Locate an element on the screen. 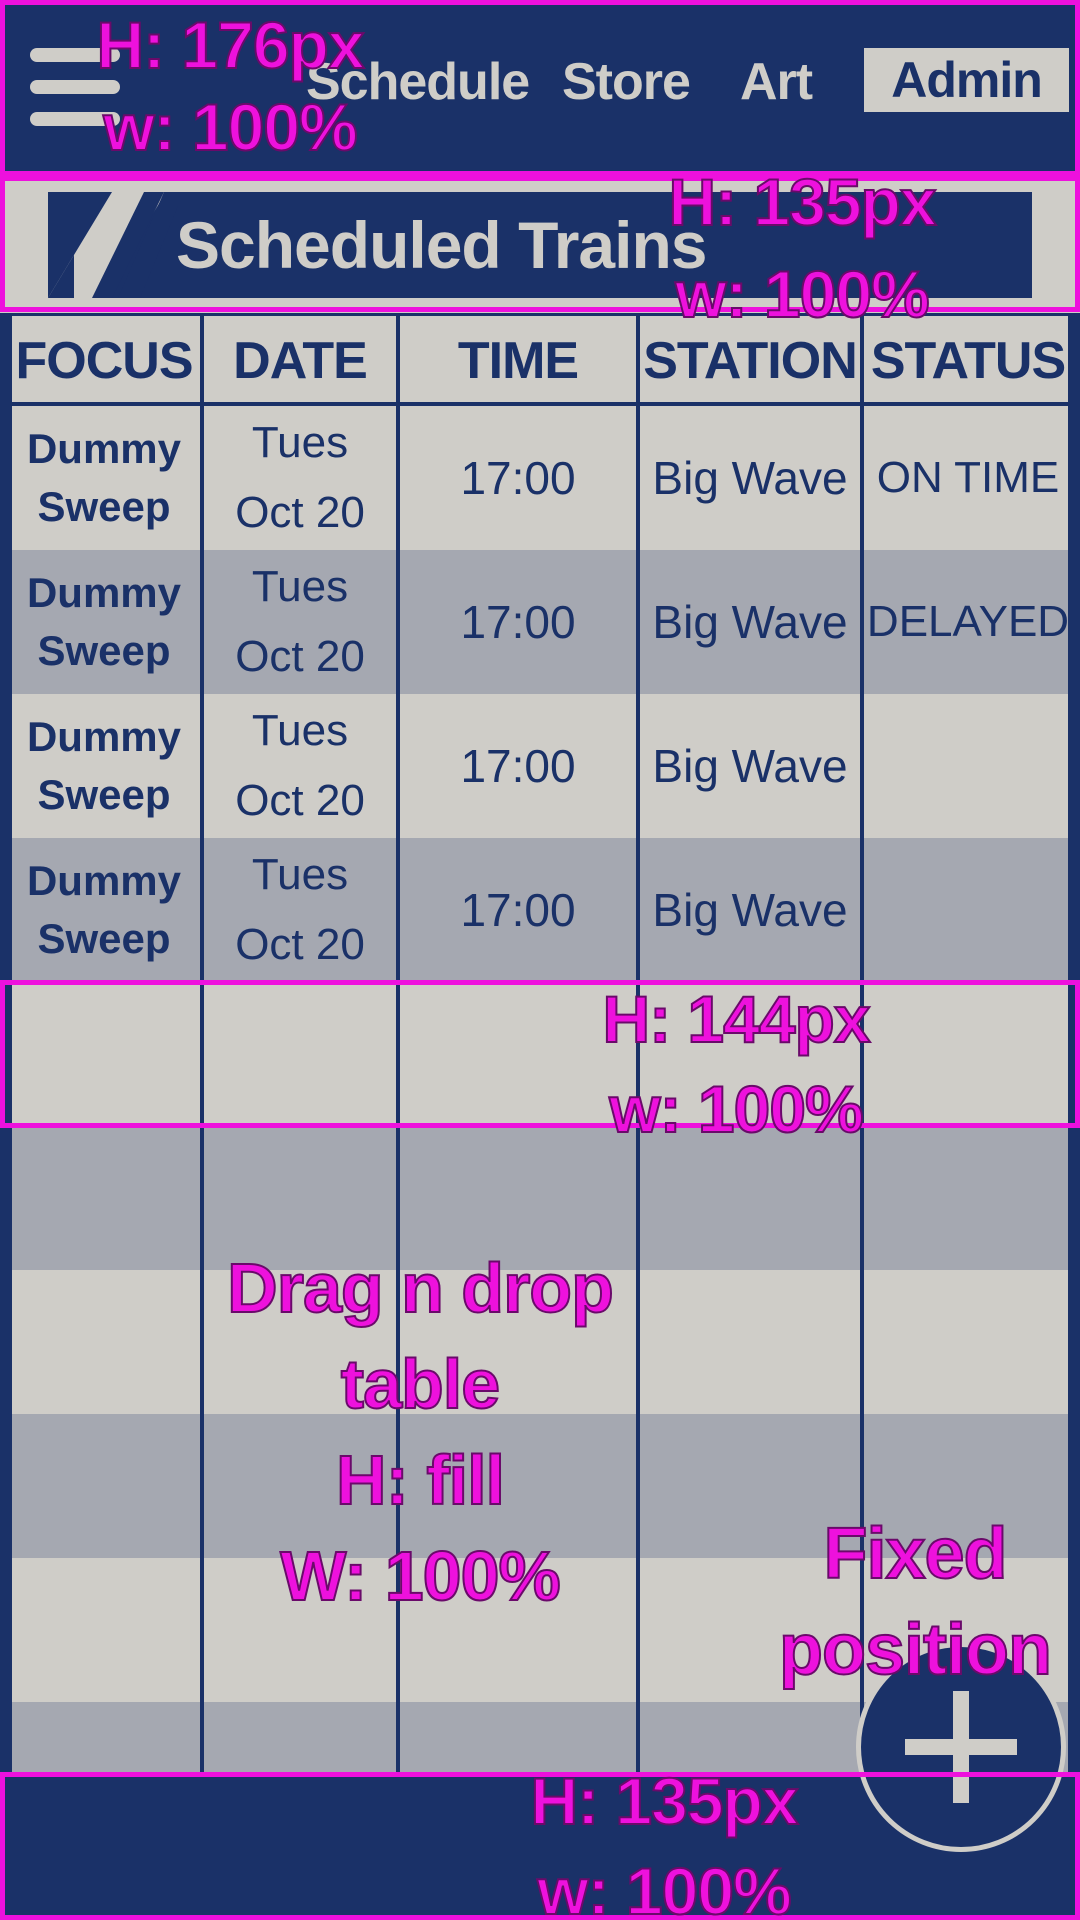  page-title: Scheduled Trains is located at coordinates (441, 245).